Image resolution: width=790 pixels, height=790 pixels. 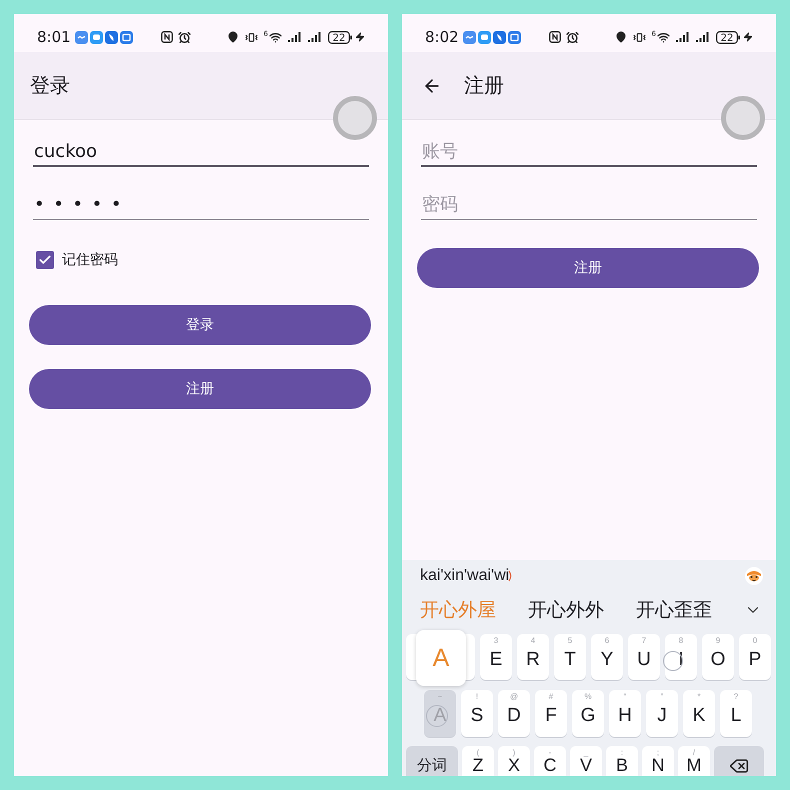 What do you see at coordinates (478, 761) in the screenshot?
I see `keyboard-key: ( Z` at bounding box center [478, 761].